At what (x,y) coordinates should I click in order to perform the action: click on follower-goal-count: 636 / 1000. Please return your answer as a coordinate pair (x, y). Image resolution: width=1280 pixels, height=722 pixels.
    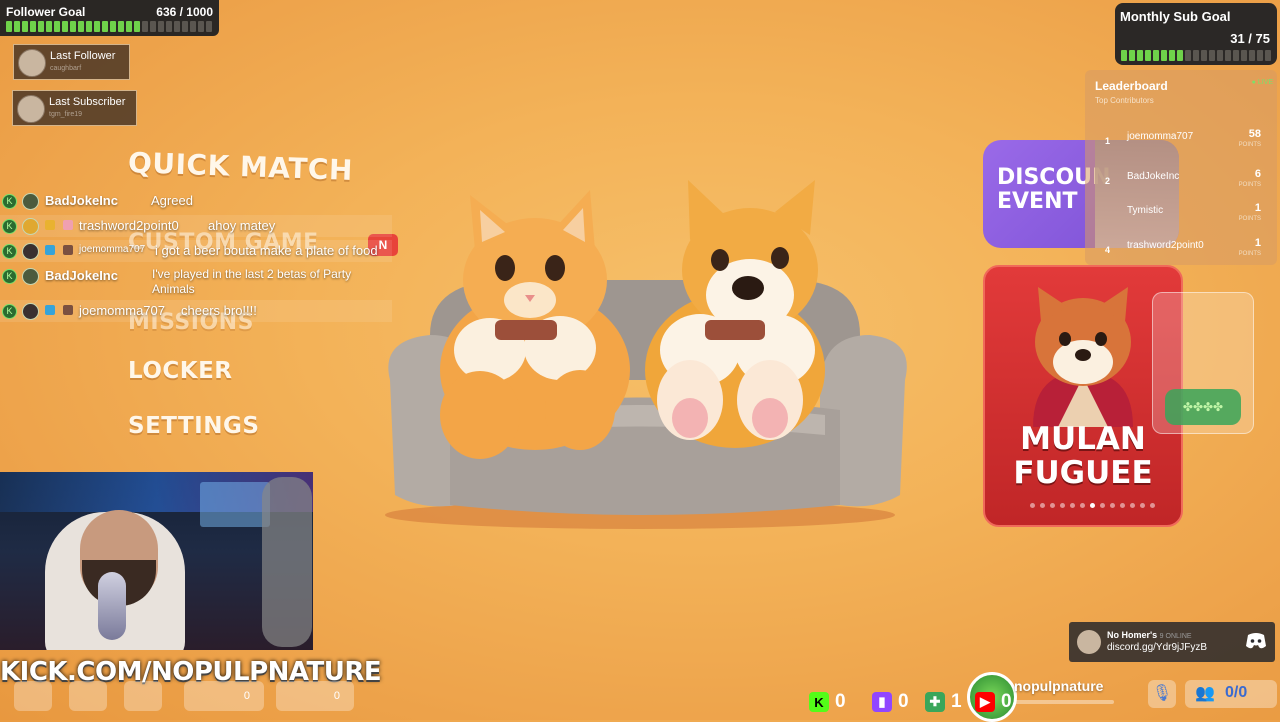
    Looking at the image, I should click on (184, 12).